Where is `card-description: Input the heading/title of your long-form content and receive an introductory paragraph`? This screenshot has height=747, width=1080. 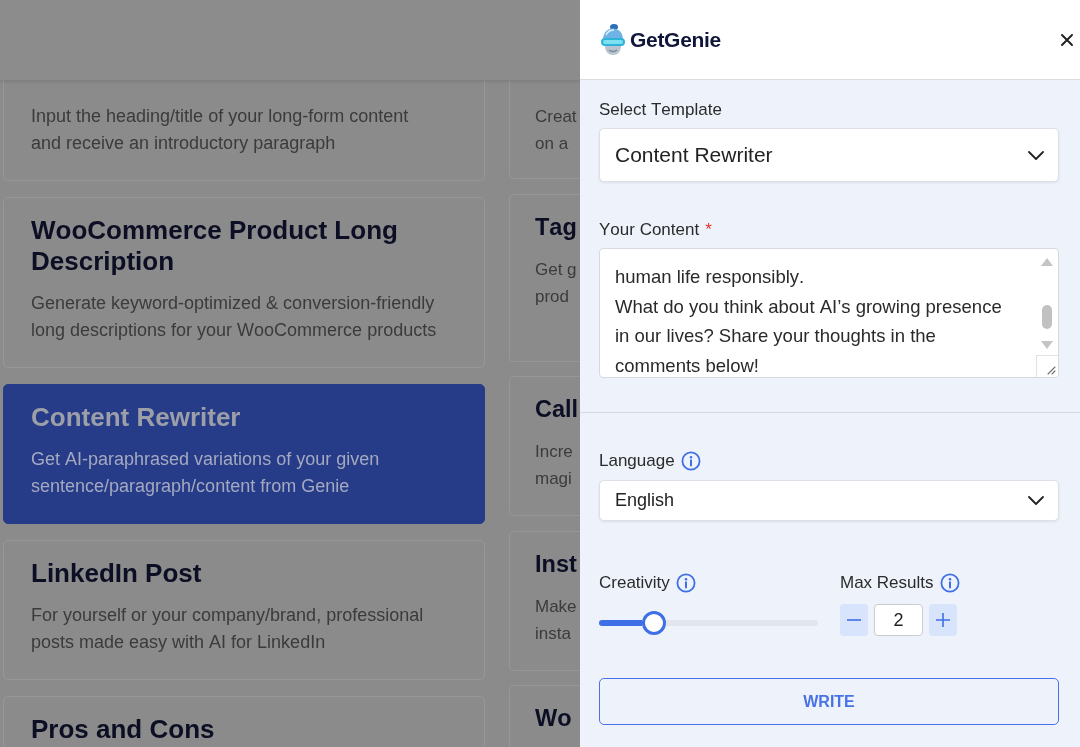 card-description: Input the heading/title of your long-form content and receive an introductory paragraph is located at coordinates (220, 130).